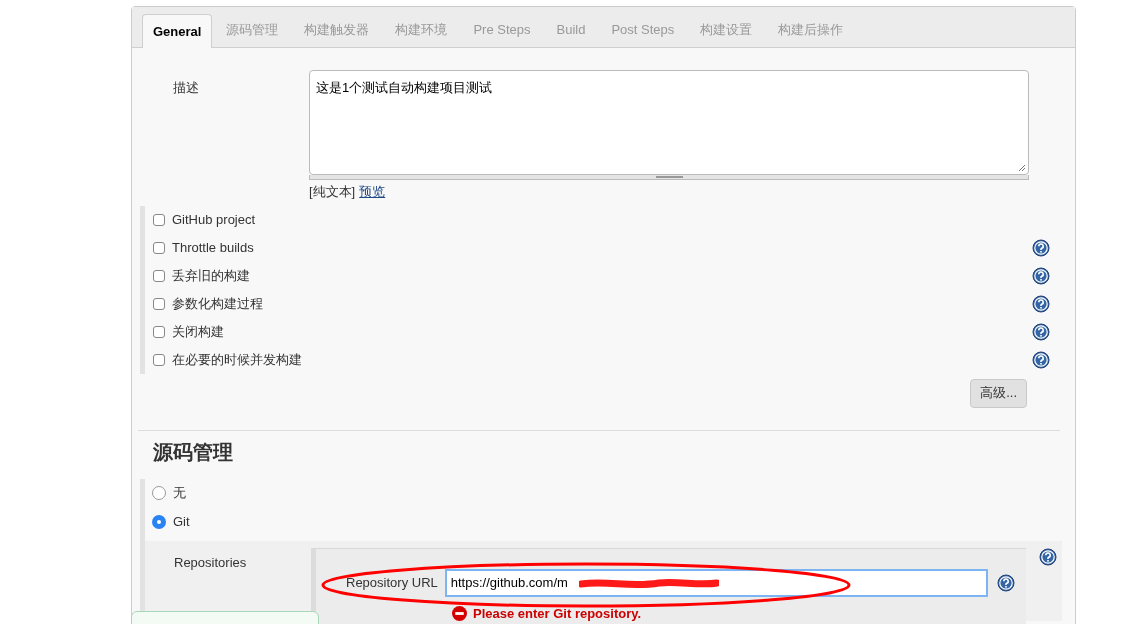  I want to click on option-label: 在必要的时候并发构建, so click(237, 359).